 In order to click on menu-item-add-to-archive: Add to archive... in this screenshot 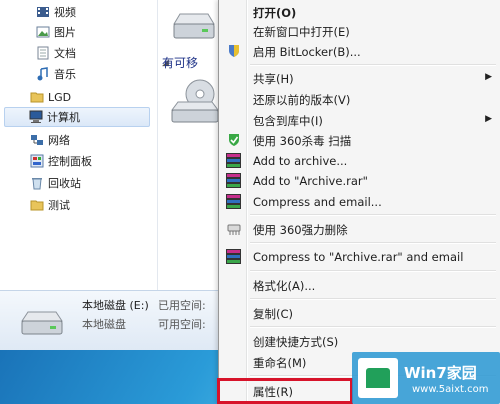, I will do `click(360, 161)`.